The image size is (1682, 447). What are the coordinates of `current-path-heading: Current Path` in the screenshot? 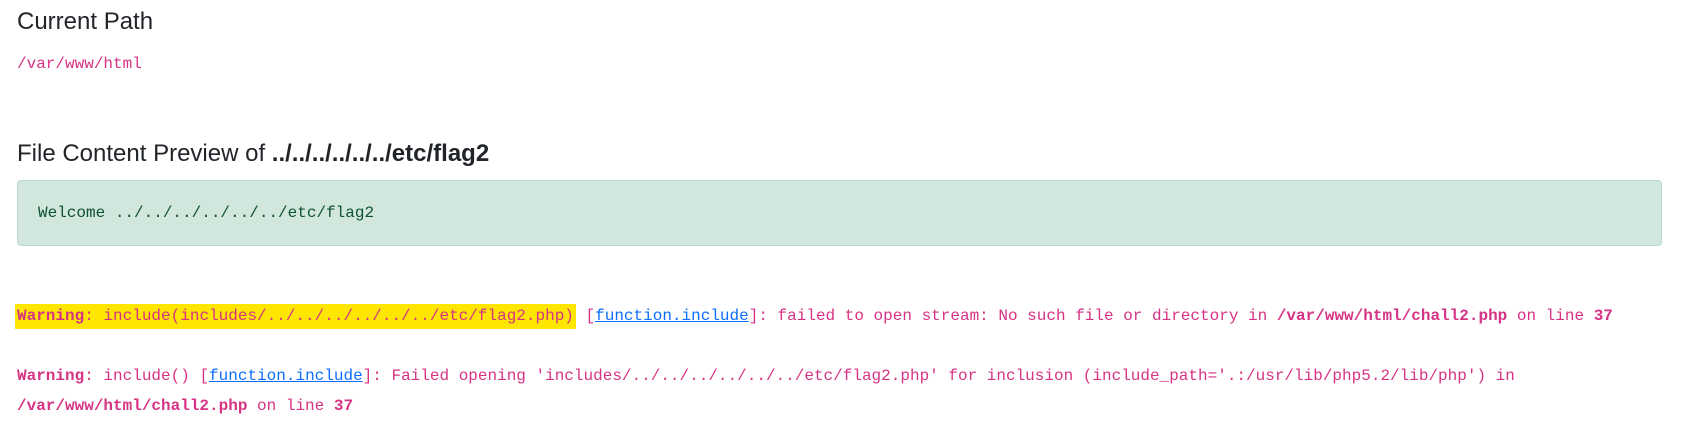 It's located at (85, 21).